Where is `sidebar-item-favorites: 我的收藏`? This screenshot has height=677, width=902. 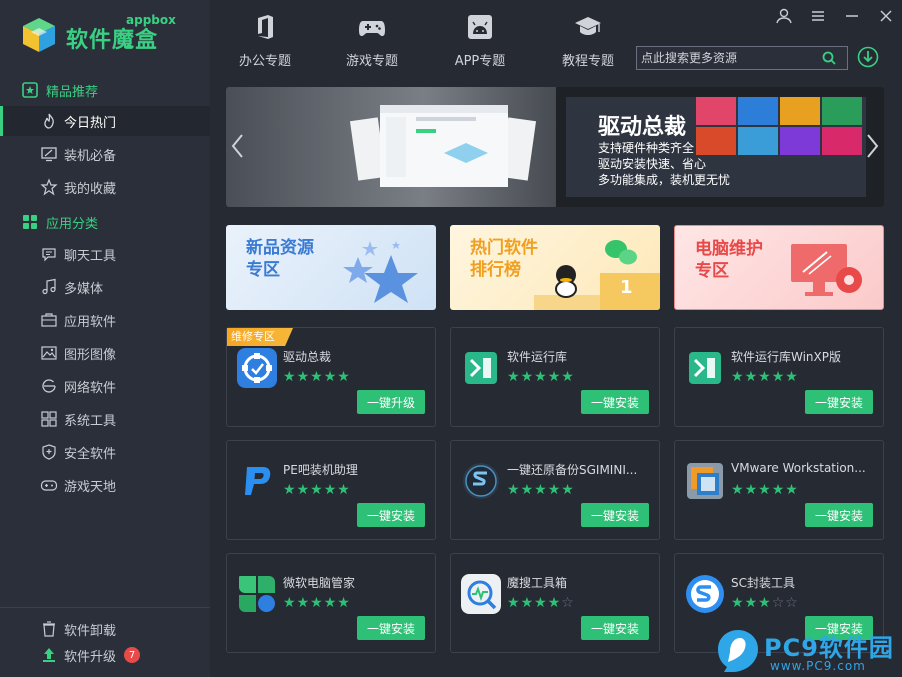 sidebar-item-favorites: 我的收藏 is located at coordinates (105, 187).